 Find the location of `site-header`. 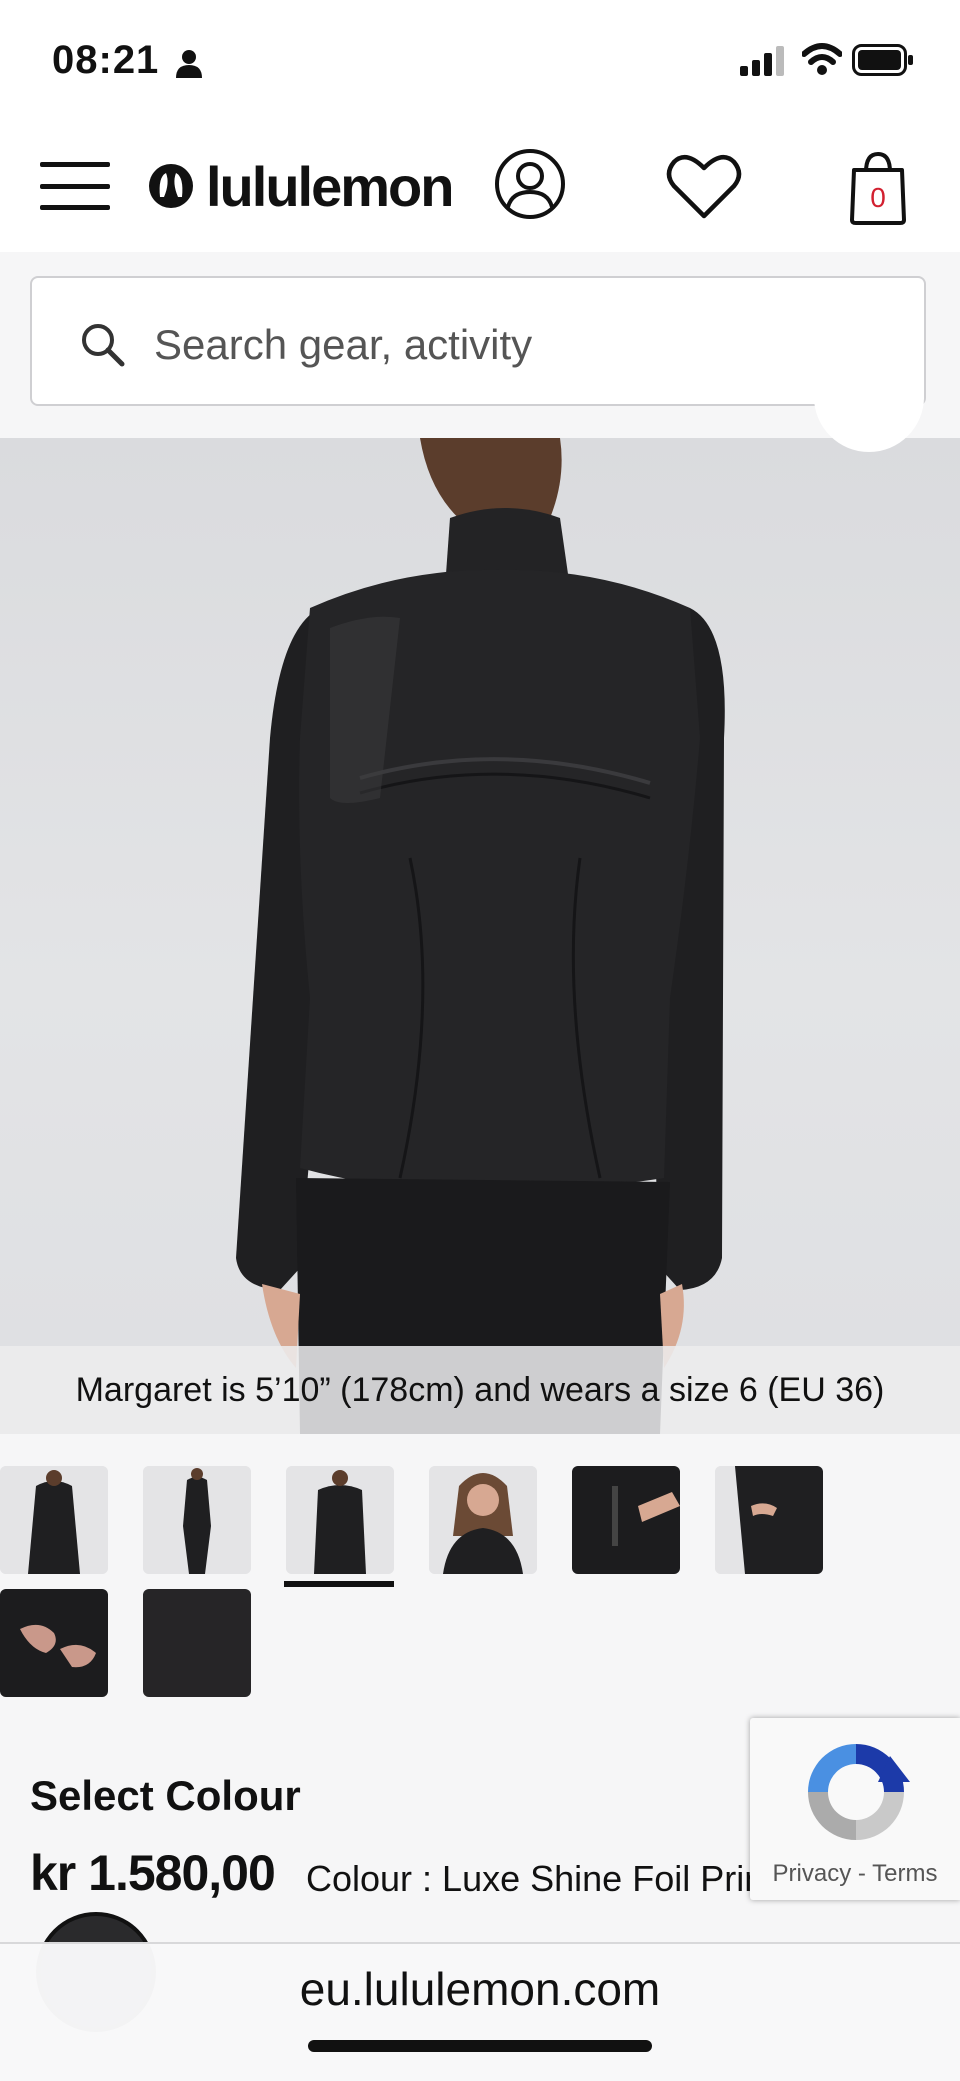

site-header is located at coordinates (480, 186).